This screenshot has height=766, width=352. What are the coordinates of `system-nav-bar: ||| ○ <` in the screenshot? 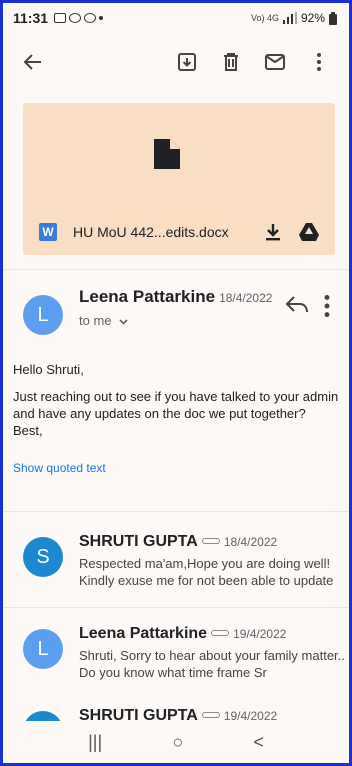 It's located at (176, 742).